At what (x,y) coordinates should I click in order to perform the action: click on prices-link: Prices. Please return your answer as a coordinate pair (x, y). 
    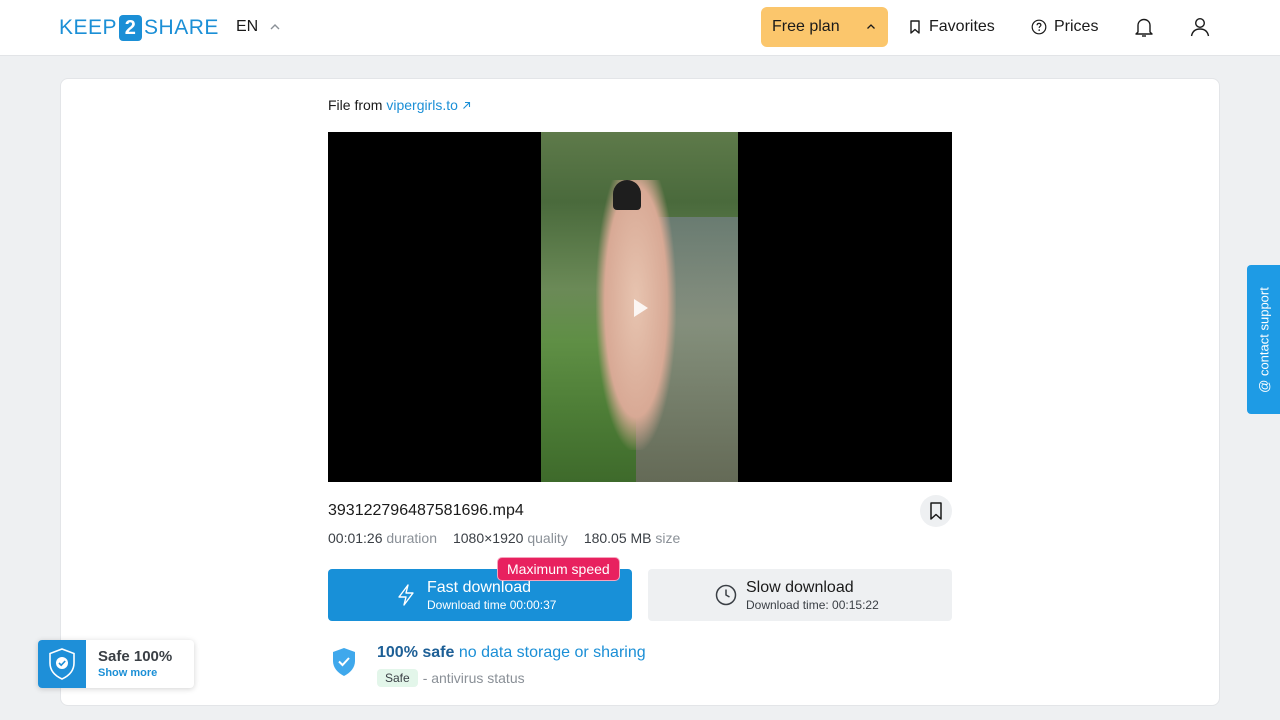
    Looking at the image, I should click on (1064, 27).